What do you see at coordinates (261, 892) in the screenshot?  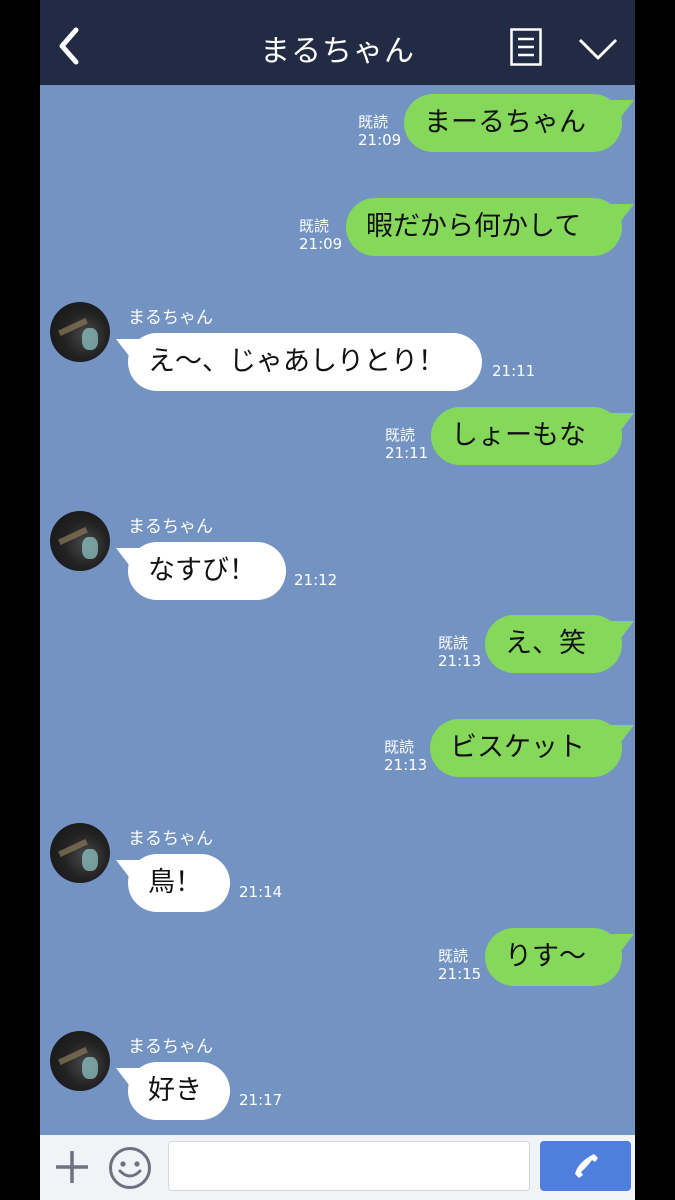 I see `message-time: 21:14` at bounding box center [261, 892].